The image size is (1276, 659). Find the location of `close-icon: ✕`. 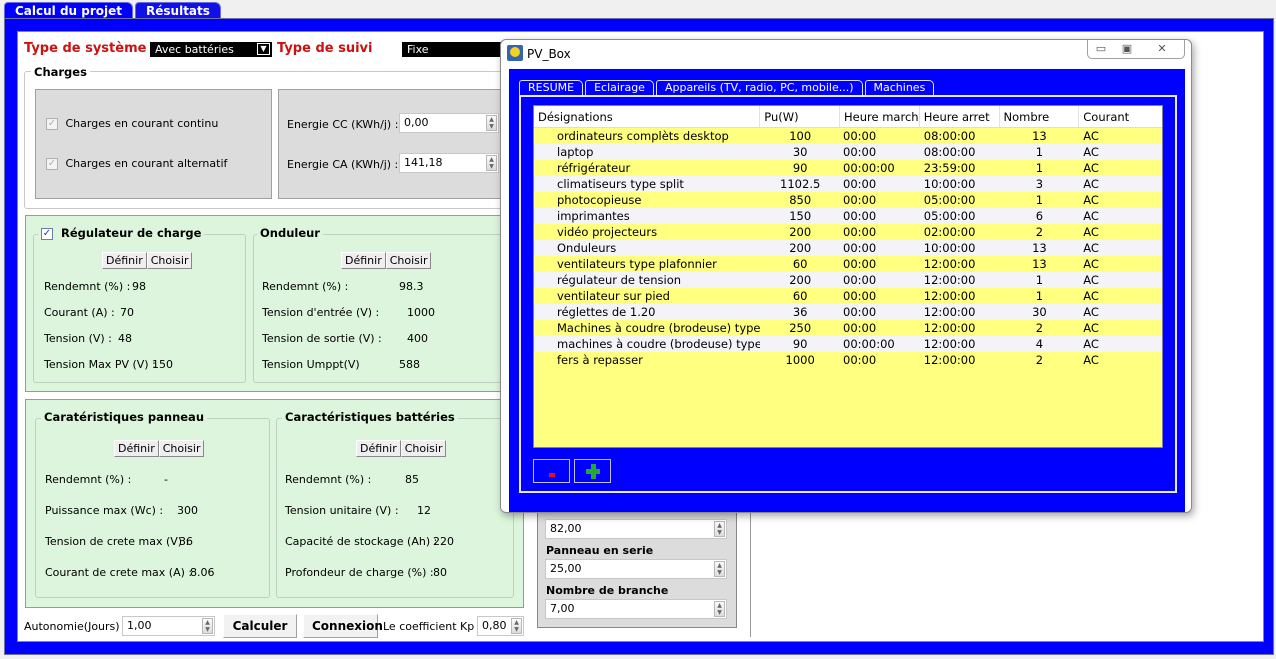

close-icon: ✕ is located at coordinates (1162, 49).